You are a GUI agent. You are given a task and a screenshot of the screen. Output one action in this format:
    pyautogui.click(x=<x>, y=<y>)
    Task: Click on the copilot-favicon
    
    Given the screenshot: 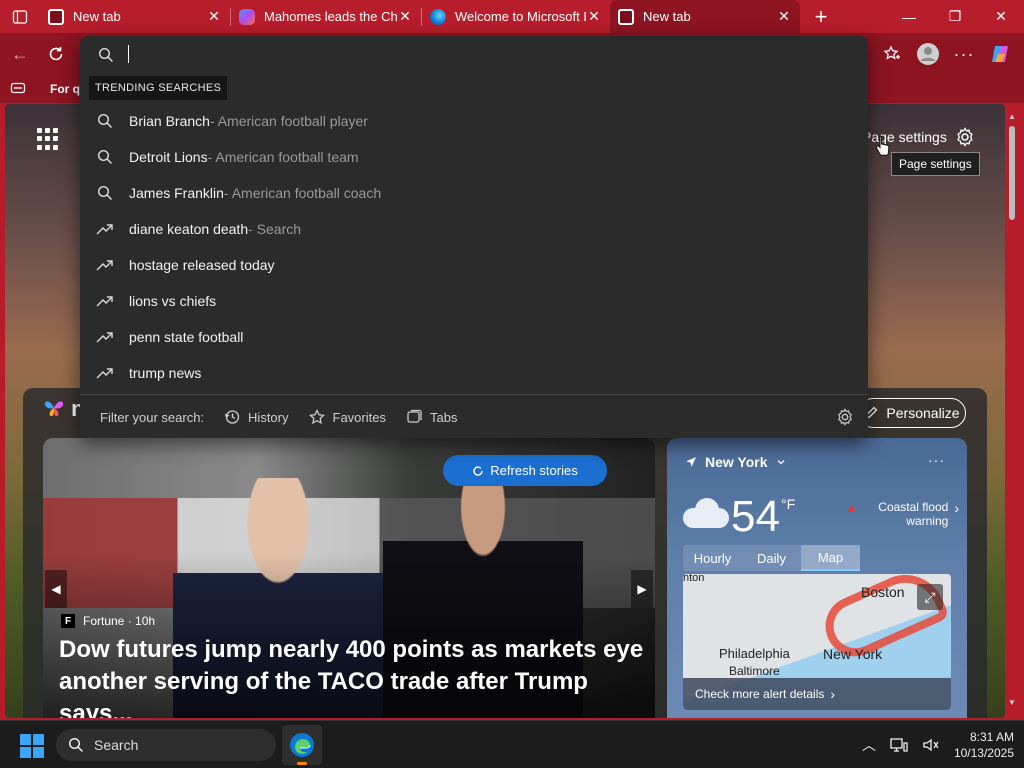 What is the action you would take?
    pyautogui.click(x=247, y=16)
    